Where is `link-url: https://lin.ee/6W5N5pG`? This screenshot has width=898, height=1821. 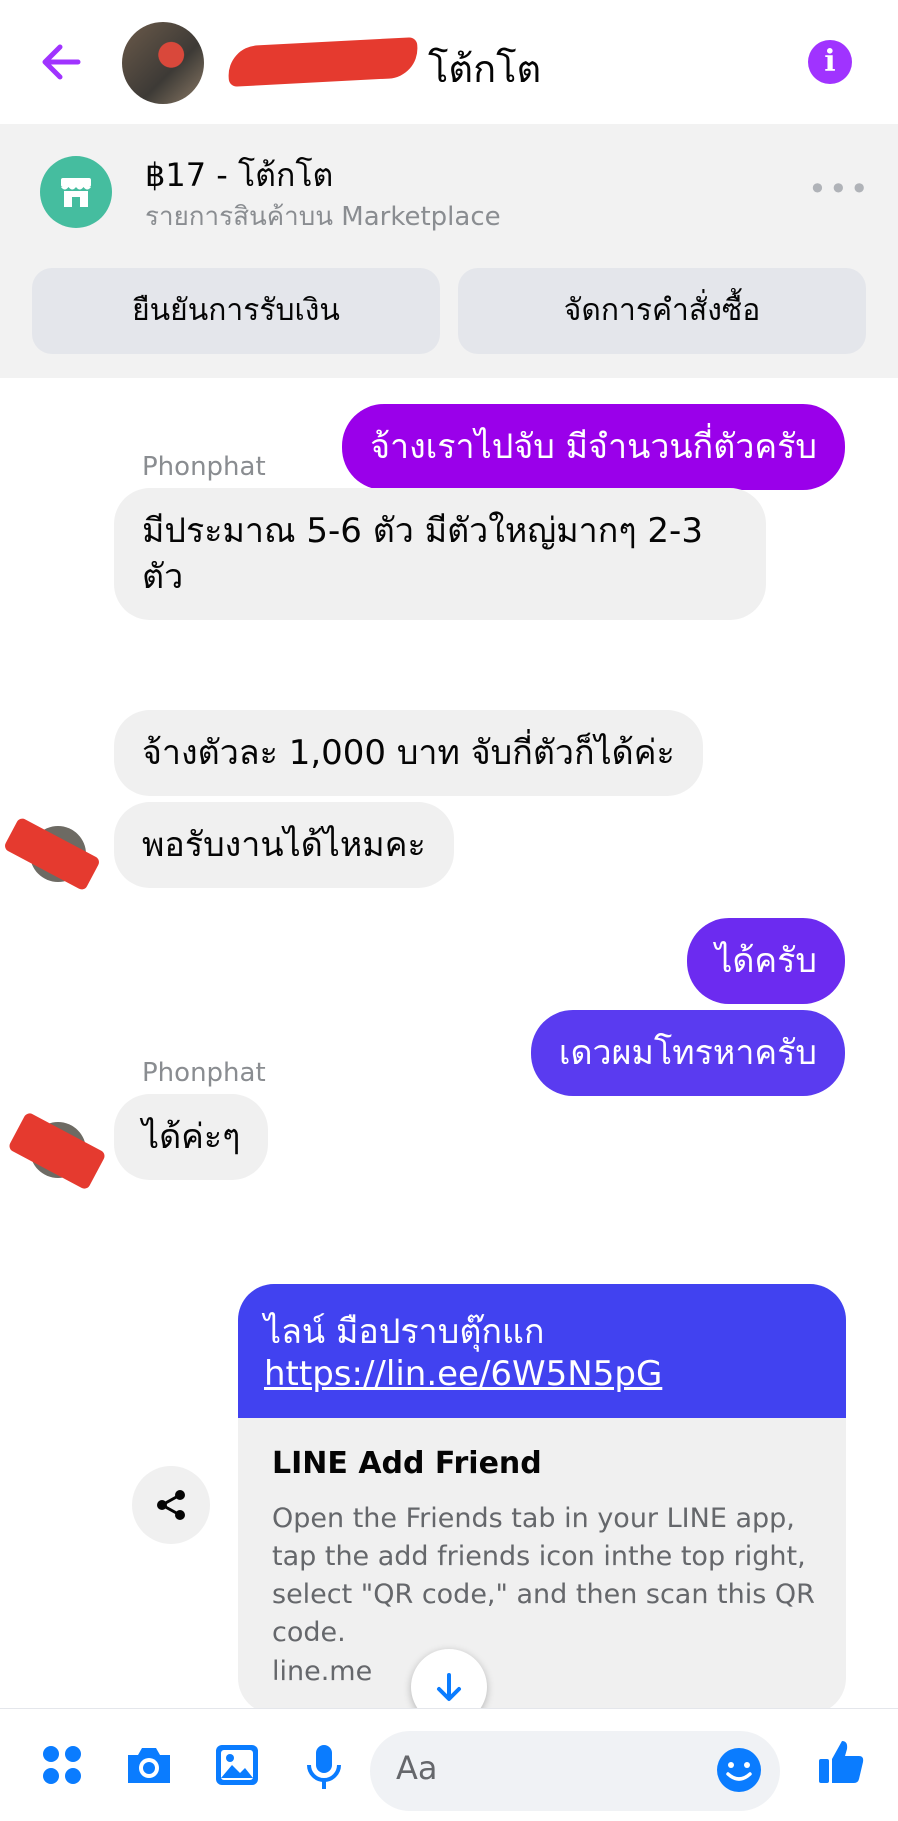
link-url: https://lin.ee/6W5N5pG is located at coordinates (463, 1374).